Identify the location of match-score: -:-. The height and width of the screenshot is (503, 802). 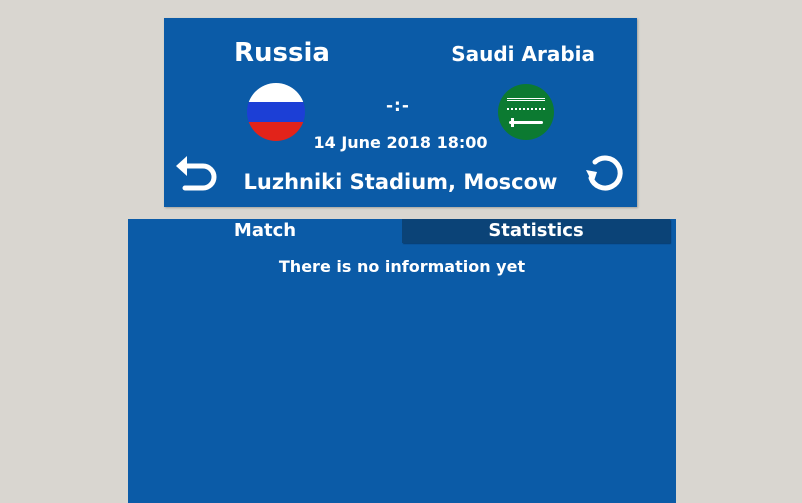
(398, 106).